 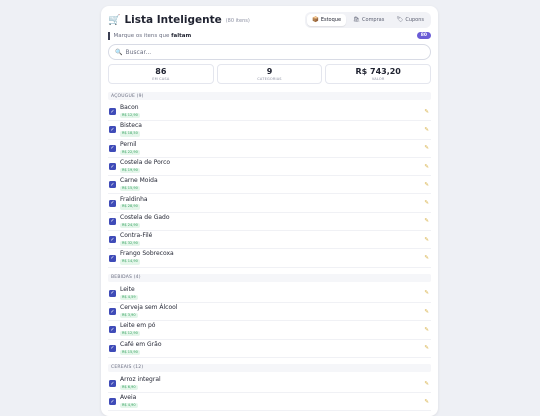 What do you see at coordinates (267, 52) in the screenshot?
I see `search-input` at bounding box center [267, 52].